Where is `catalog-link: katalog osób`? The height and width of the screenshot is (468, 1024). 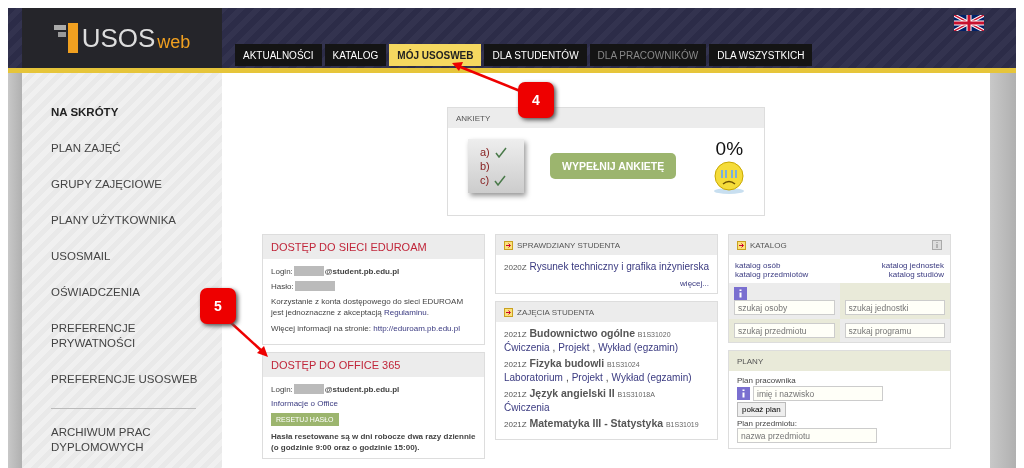
catalog-link: katalog osób is located at coordinates (787, 265).